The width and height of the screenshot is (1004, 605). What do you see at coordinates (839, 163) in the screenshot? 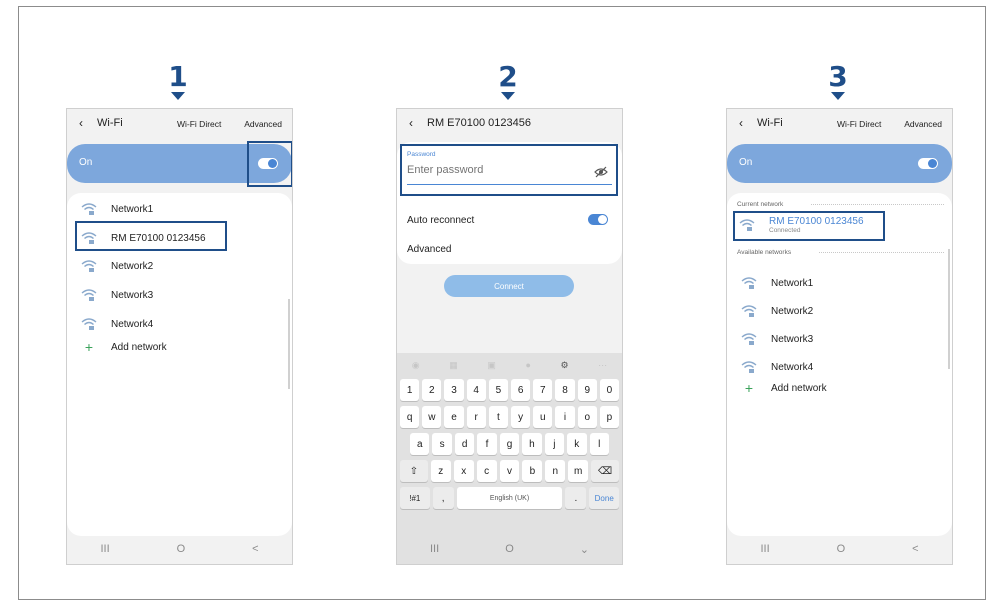
I see `wifi-toggle-bar: On` at bounding box center [839, 163].